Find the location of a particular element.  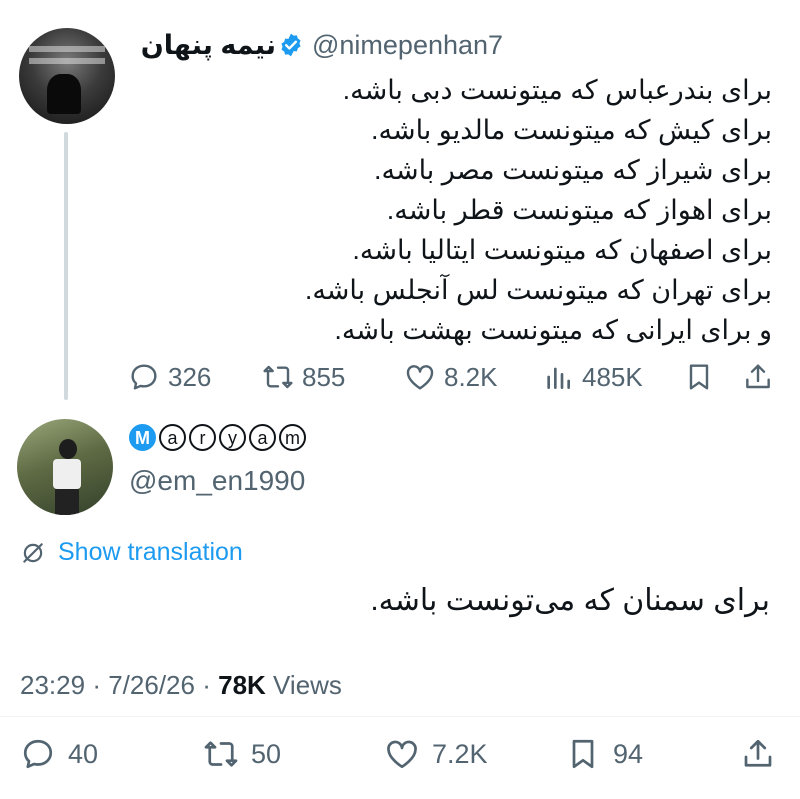

name-letter: M is located at coordinates (142, 437).